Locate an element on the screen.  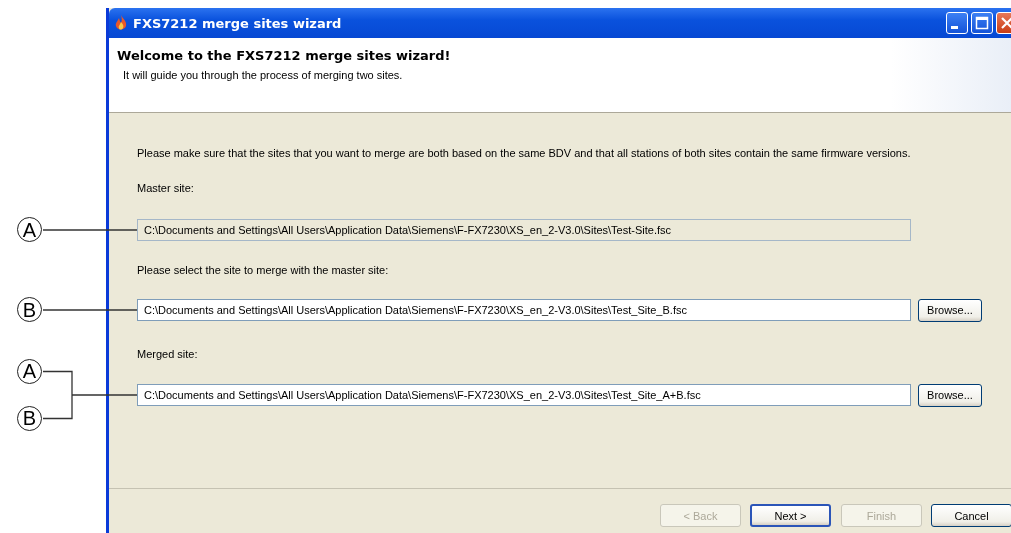
maximize-button is located at coordinates (982, 23).